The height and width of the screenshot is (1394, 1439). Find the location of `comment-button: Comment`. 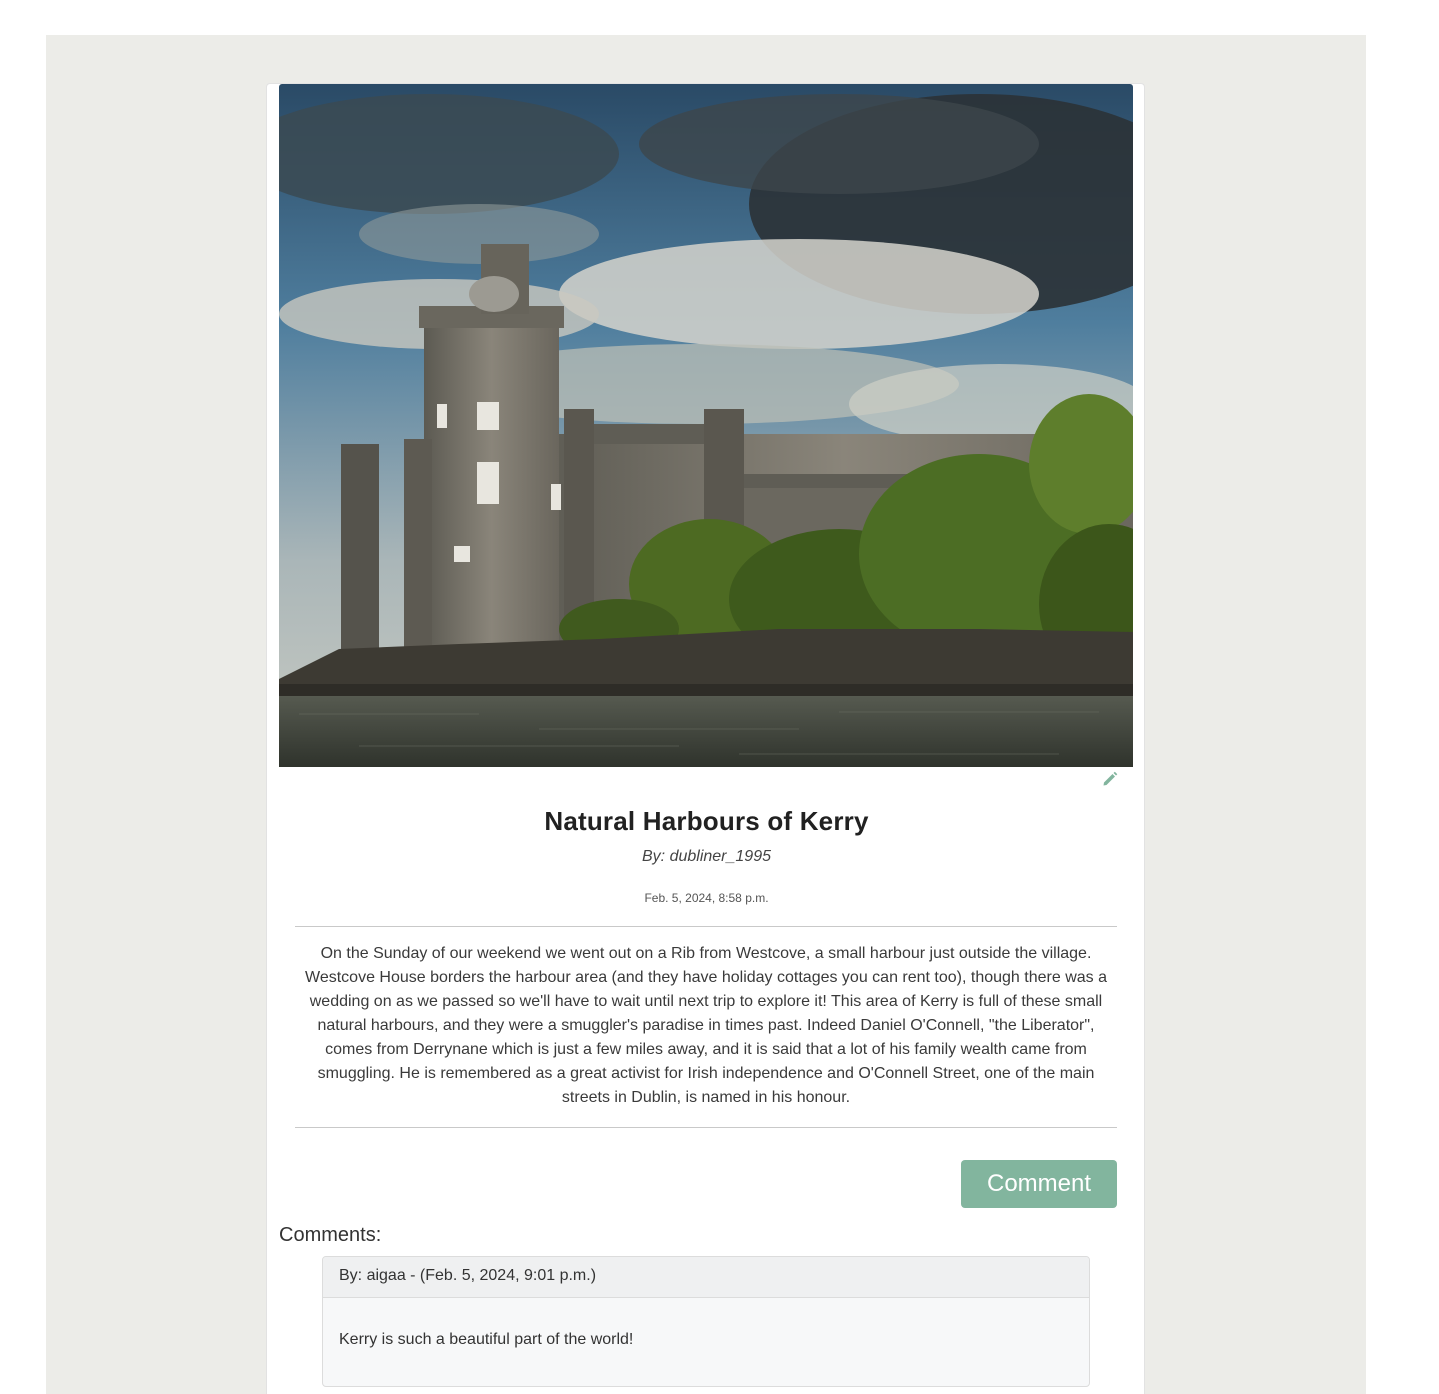

comment-button: Comment is located at coordinates (1039, 1184).